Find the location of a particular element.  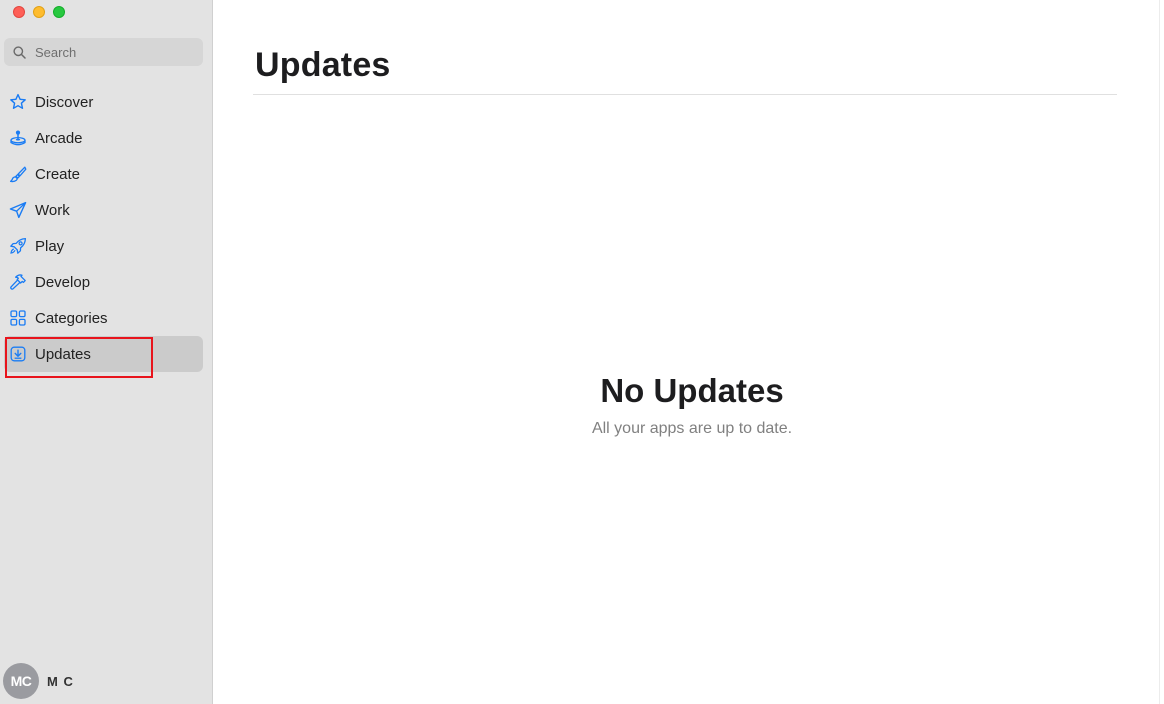

window-edge-divider is located at coordinates (1159, 352).